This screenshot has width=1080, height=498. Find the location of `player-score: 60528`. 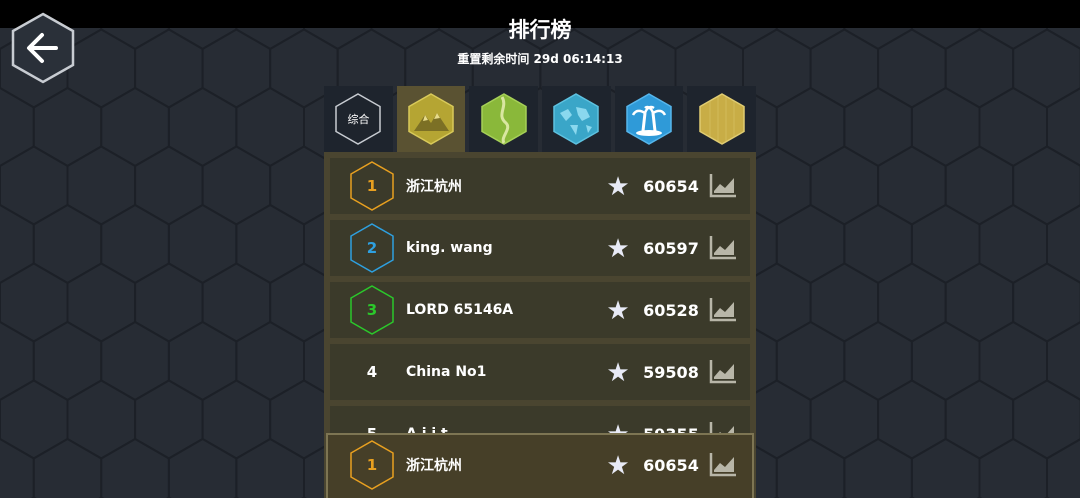

player-score: 60528 is located at coordinates (671, 310).